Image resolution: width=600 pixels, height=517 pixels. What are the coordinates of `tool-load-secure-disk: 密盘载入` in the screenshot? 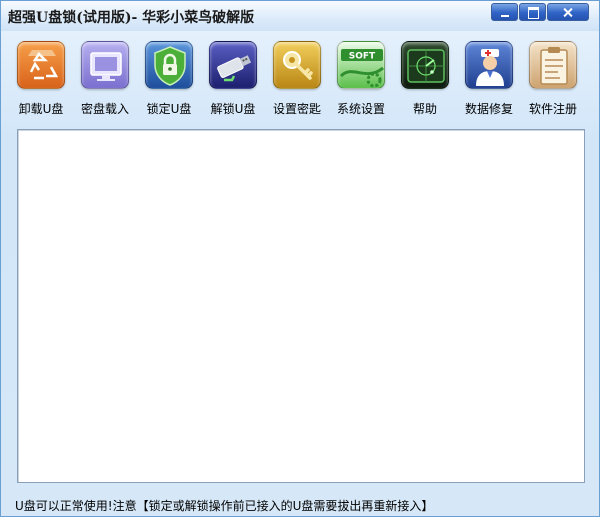 It's located at (105, 80).